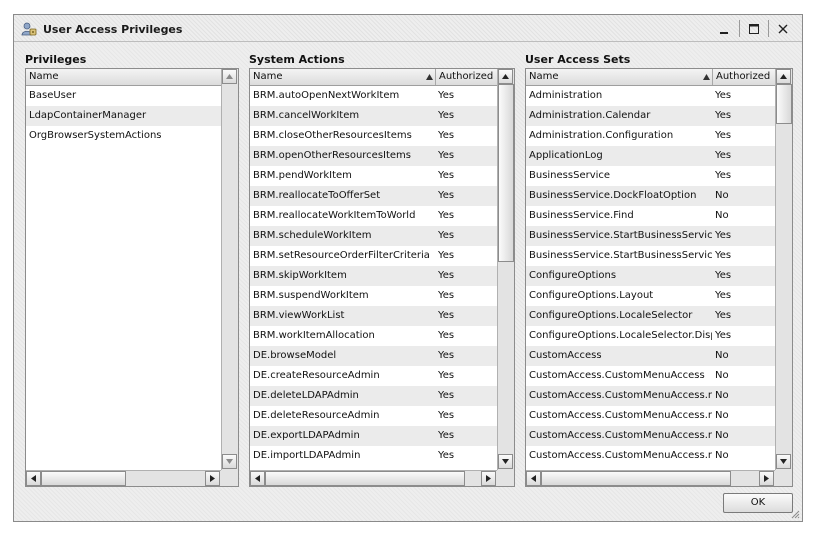  I want to click on privileges-horizontal-scrollbar, so click(123, 478).